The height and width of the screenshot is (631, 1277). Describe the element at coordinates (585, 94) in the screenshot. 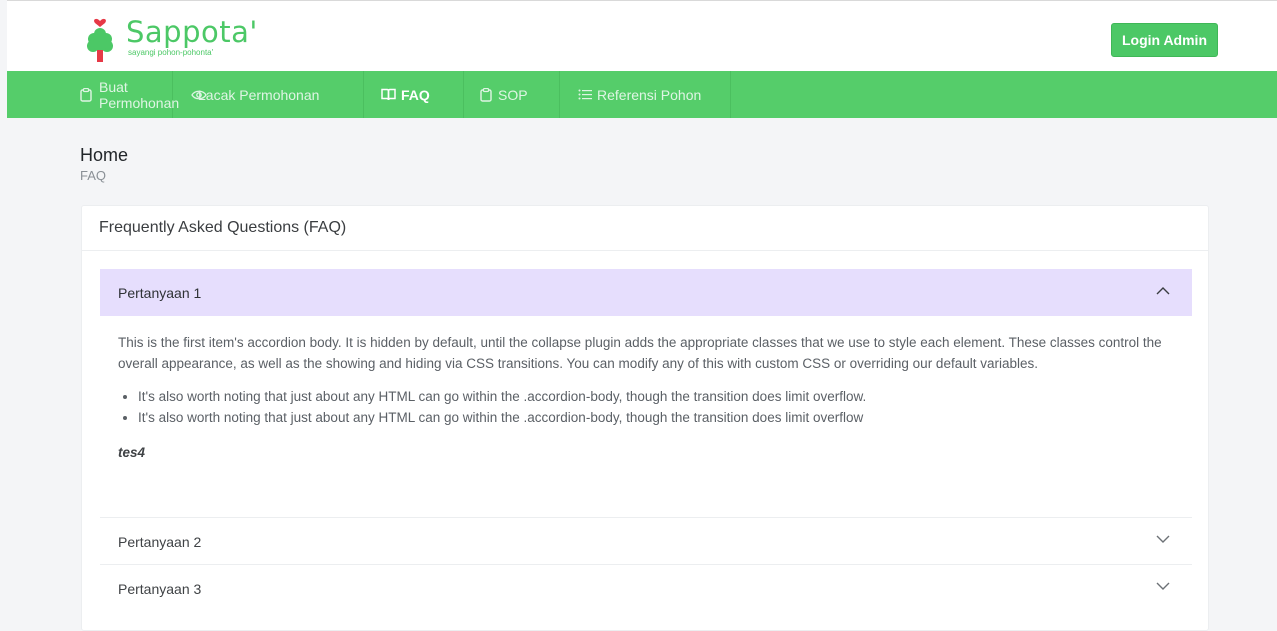

I see `list-icon` at that location.